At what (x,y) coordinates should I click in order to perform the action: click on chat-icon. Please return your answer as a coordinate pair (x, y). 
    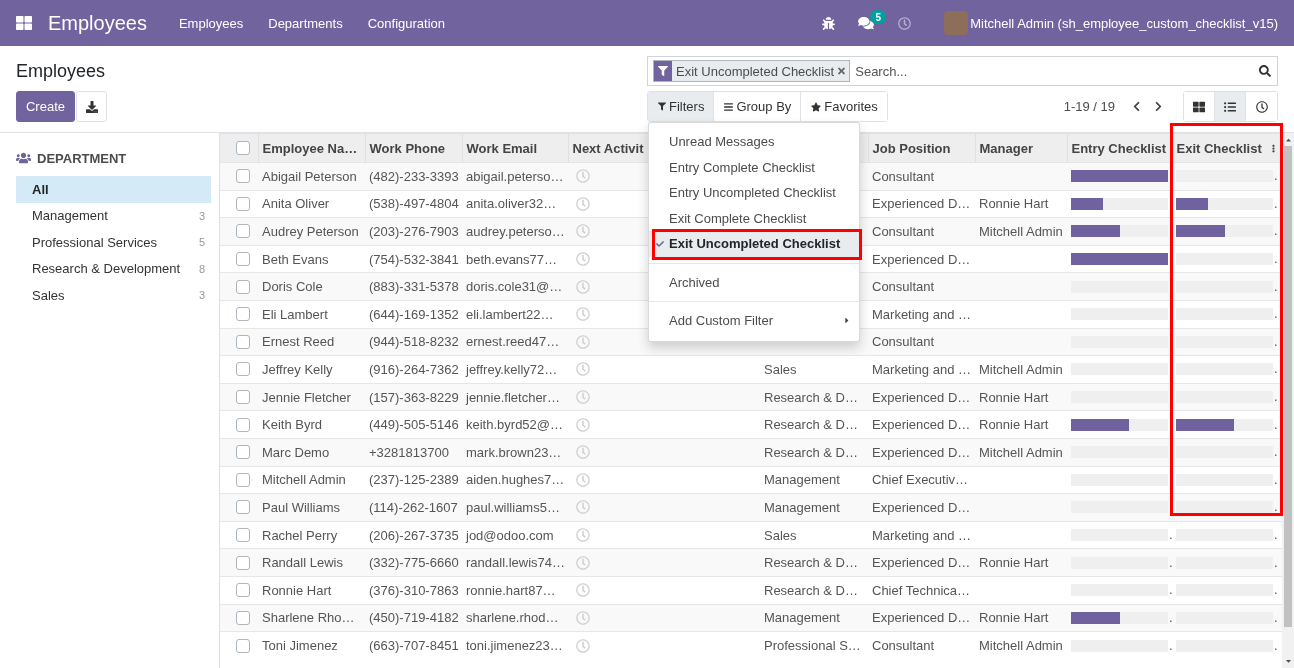
    Looking at the image, I should click on (866, 23).